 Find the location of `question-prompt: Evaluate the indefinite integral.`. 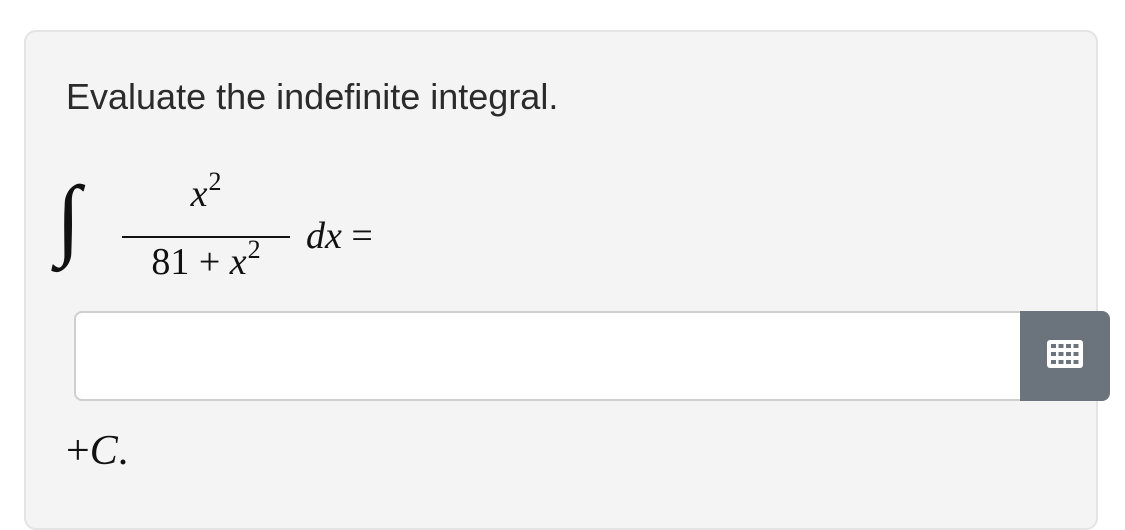

question-prompt: Evaluate the indefinite integral. is located at coordinates (312, 96).